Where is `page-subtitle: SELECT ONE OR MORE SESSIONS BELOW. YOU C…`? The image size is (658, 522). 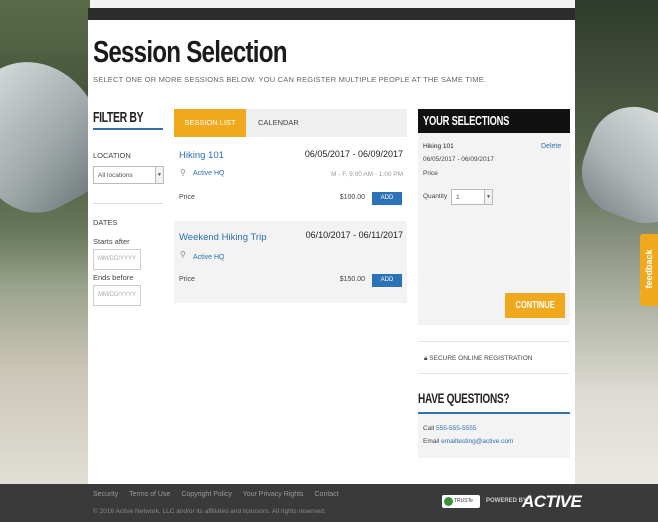 page-subtitle: SELECT ONE OR MORE SESSIONS BELOW. YOU C… is located at coordinates (290, 79).